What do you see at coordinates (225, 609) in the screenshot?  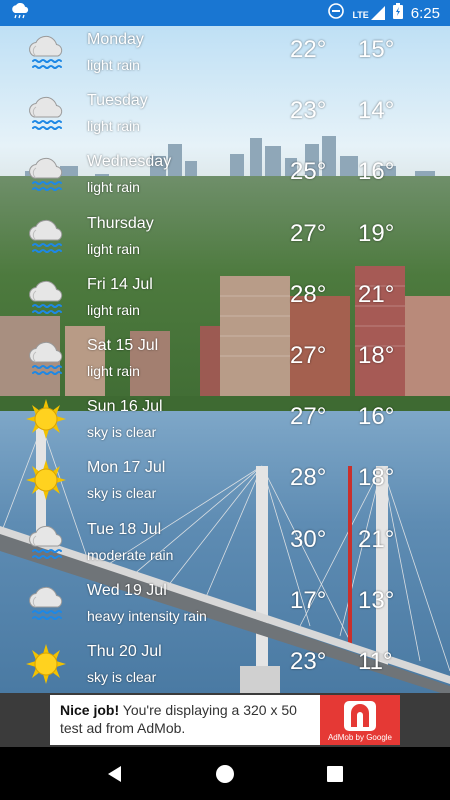 I see `forecast-row: Wed 19 Jul heavy intensity rain 17° 13°` at bounding box center [225, 609].